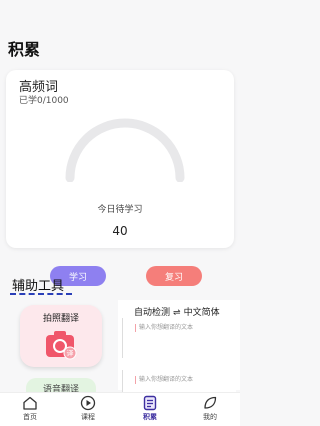 Image resolution: width=320 pixels, height=426 pixels. Describe the element at coordinates (38, 286) in the screenshot. I see `tools-section-title: 辅助工具` at that location.